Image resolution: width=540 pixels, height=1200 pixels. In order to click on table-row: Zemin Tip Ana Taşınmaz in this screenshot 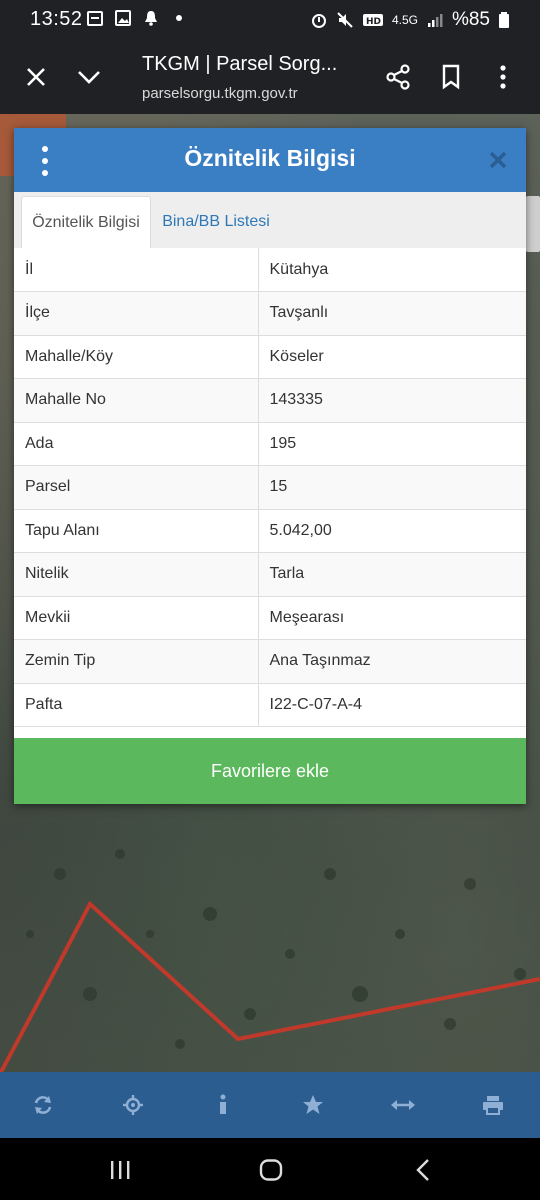, I will do `click(270, 661)`.